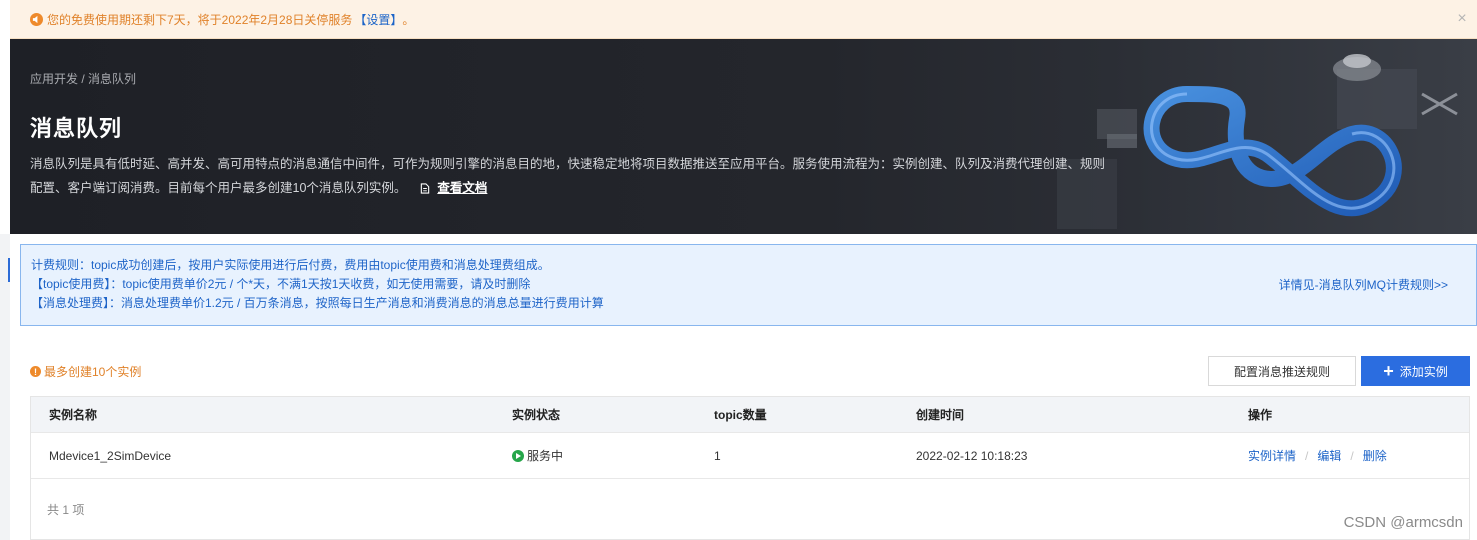 This screenshot has height=540, width=1477. I want to click on view-docs-link: 查看文档, so click(462, 188).